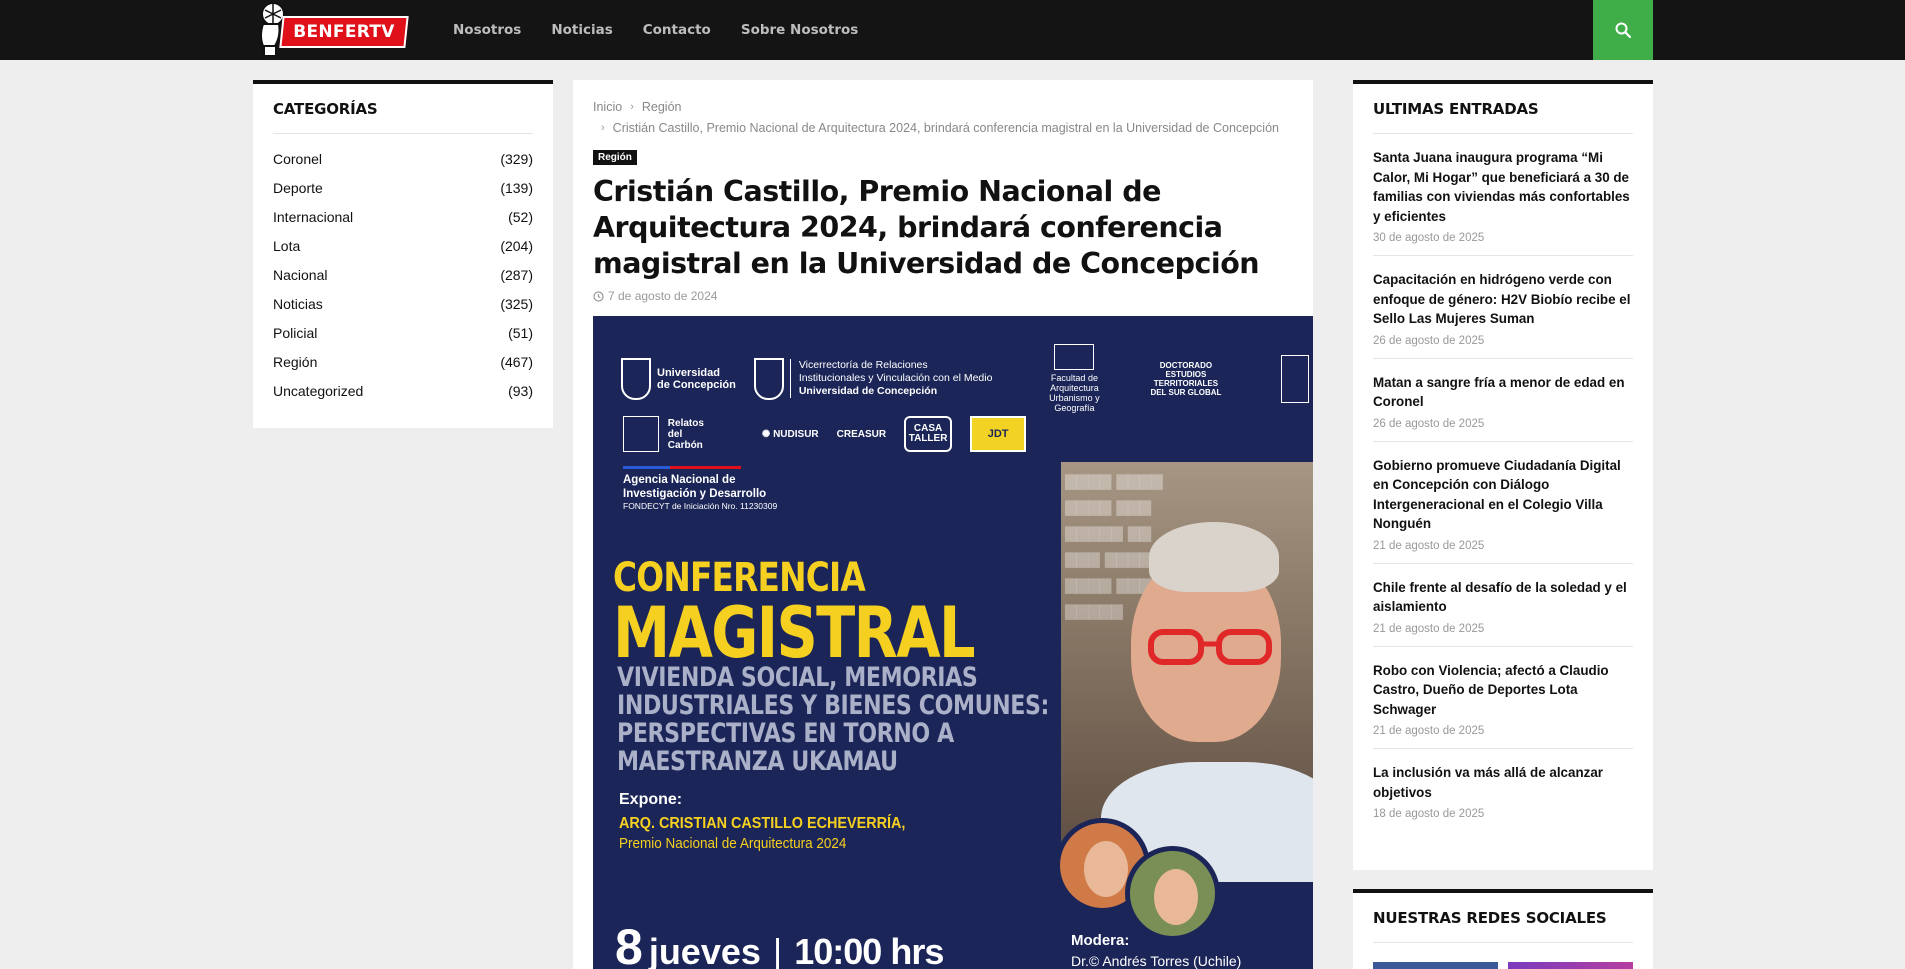 Image resolution: width=1905 pixels, height=969 pixels. I want to click on shield-icon, so click(768, 378).